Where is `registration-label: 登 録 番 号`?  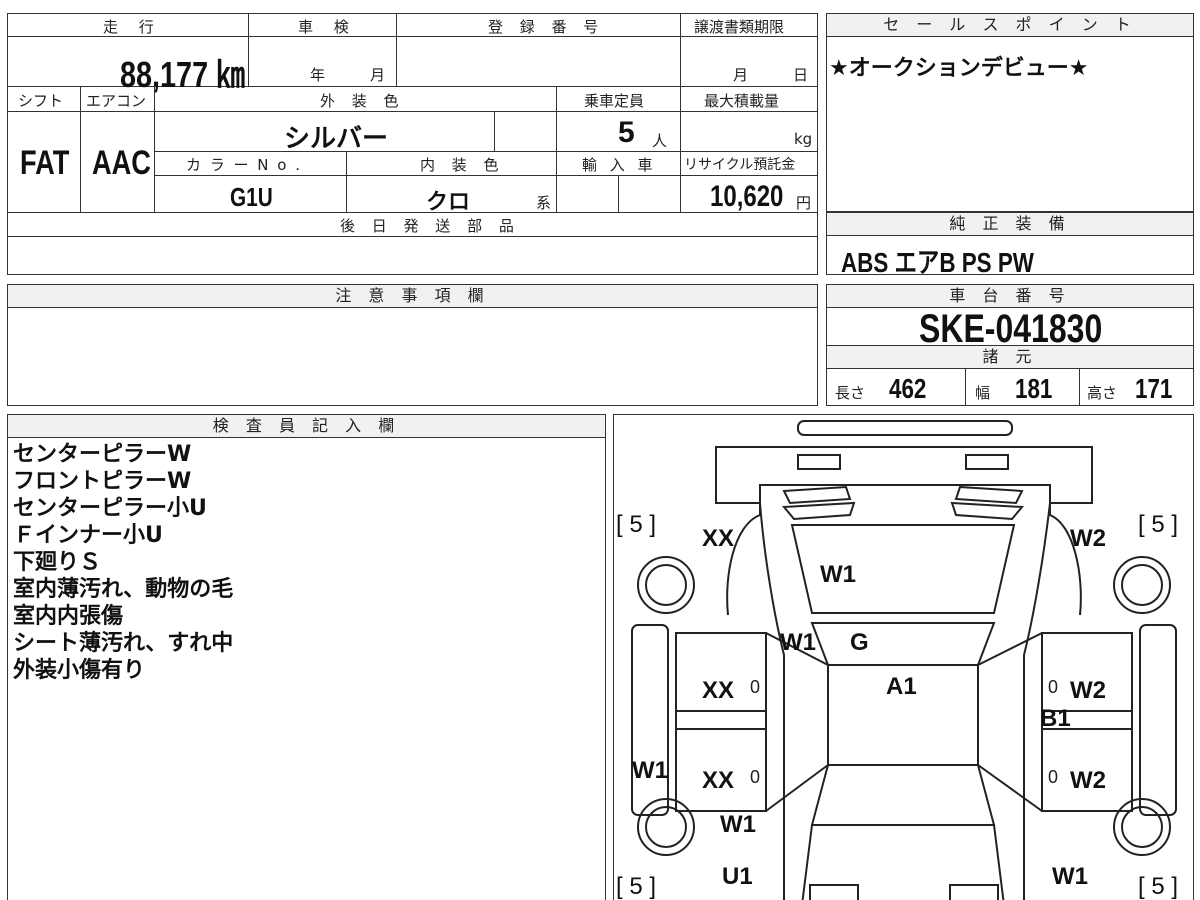 registration-label: 登 録 番 号 is located at coordinates (546, 27).